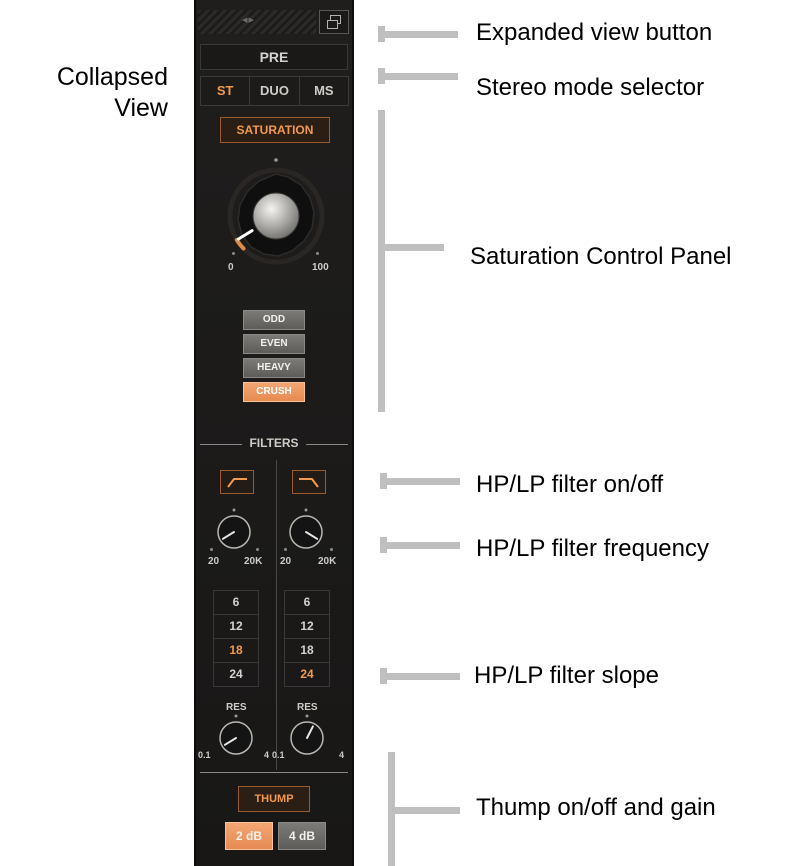 The image size is (790, 866). Describe the element at coordinates (112, 77) in the screenshot. I see `collapsed-view-line1: Collapsed` at that location.